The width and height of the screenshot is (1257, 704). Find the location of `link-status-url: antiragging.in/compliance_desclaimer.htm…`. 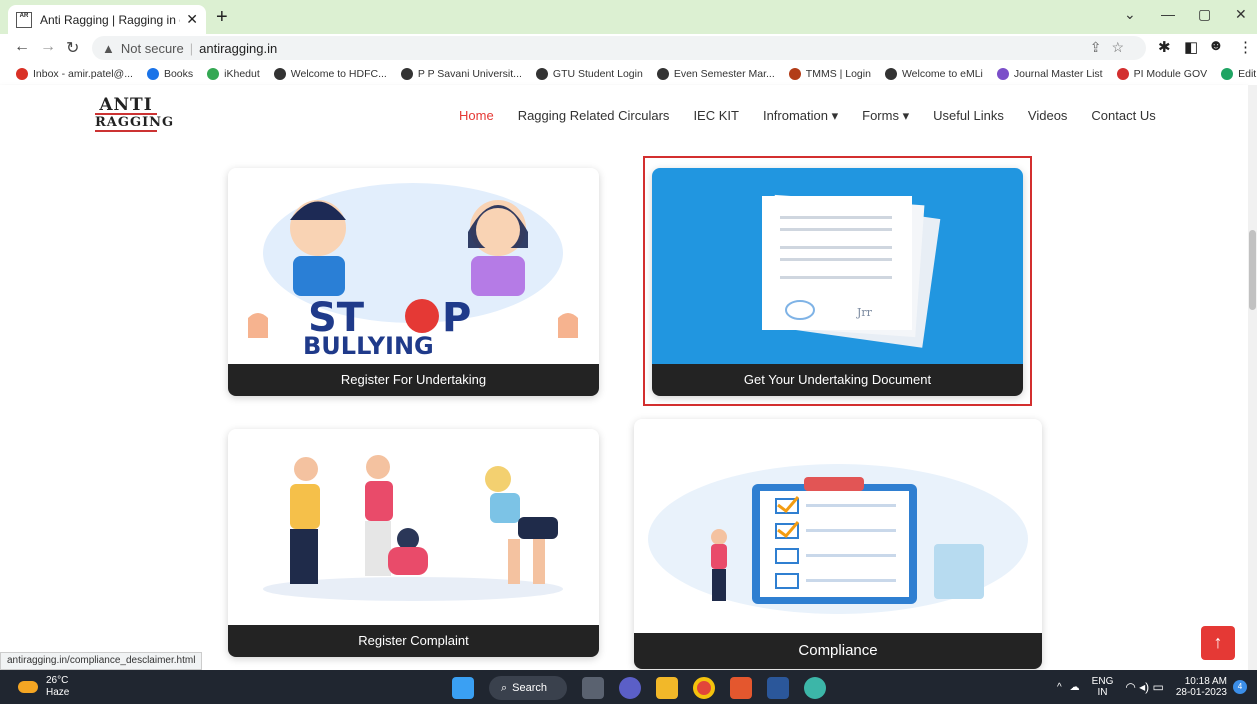

link-status-url: antiragging.in/compliance_desclaimer.htm… is located at coordinates (101, 661).